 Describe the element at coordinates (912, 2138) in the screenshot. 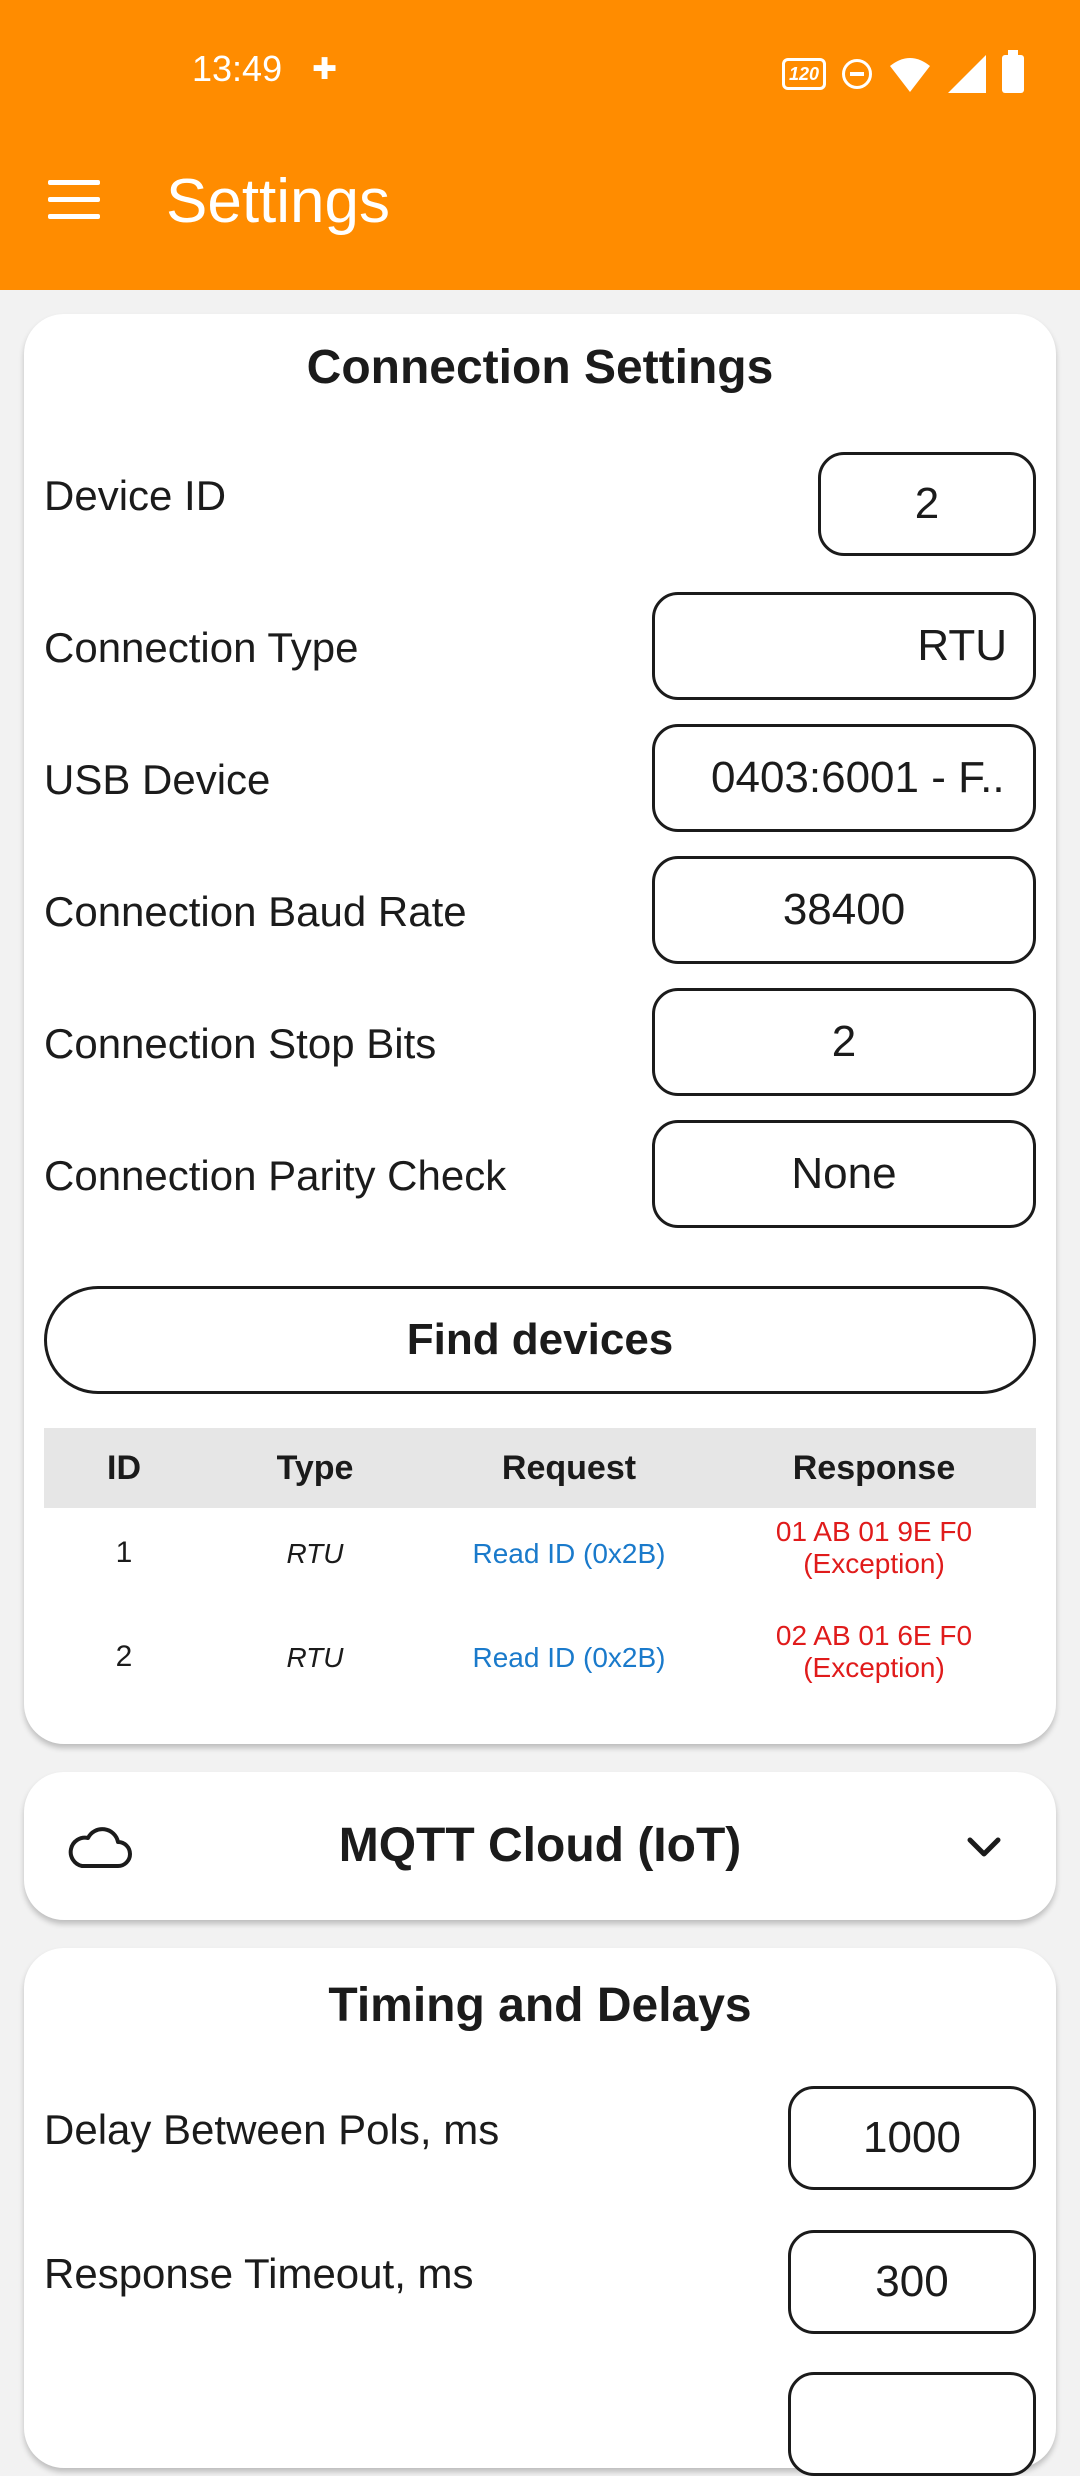

I see `delay-between-polls-field: 1000` at that location.